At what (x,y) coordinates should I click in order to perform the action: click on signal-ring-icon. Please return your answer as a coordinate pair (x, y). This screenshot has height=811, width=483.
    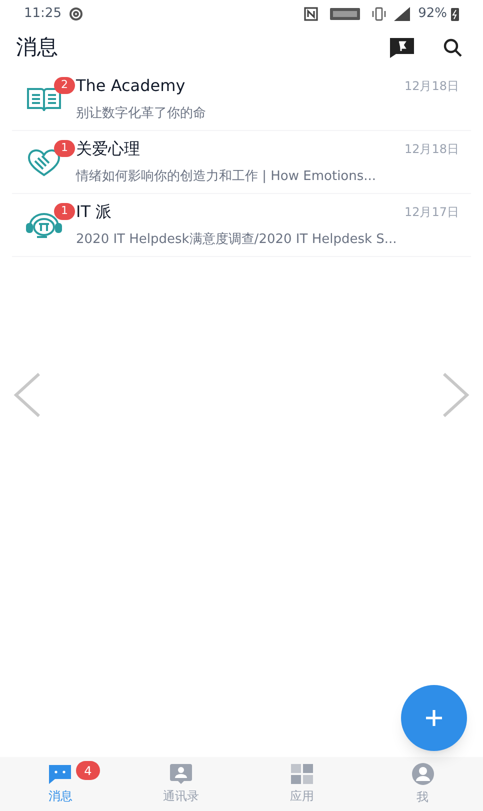
    Looking at the image, I should click on (76, 14).